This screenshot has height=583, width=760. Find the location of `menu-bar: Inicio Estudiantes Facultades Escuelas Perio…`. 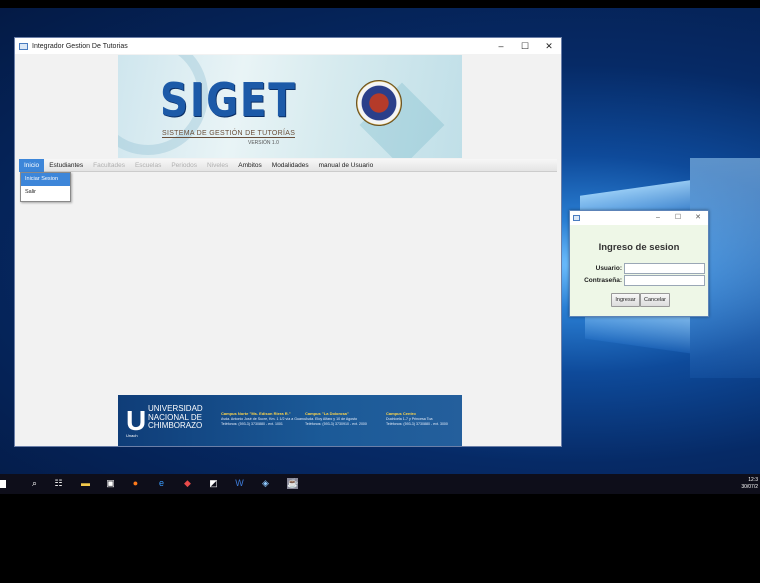

menu-bar: Inicio Estudiantes Facultades Escuelas Perio… is located at coordinates (288, 165).